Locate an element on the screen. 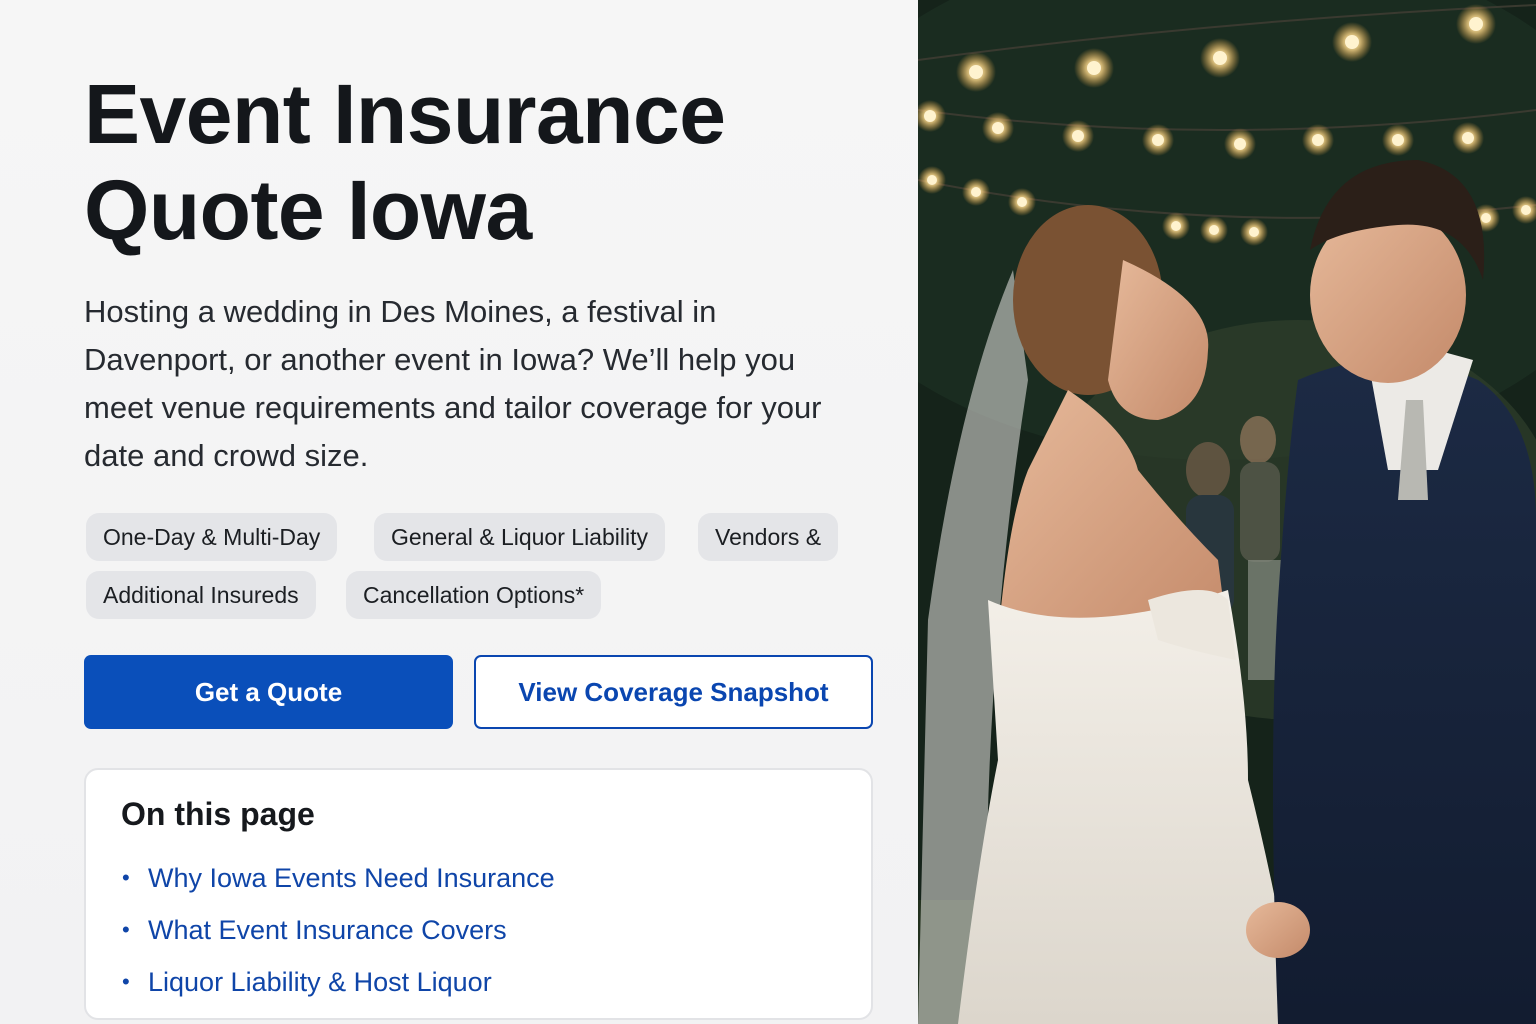 Image resolution: width=1536 pixels, height=1024 pixels. toc-link-liquor-liability: • Liquor Liability & Host Liquor is located at coordinates (338, 982).